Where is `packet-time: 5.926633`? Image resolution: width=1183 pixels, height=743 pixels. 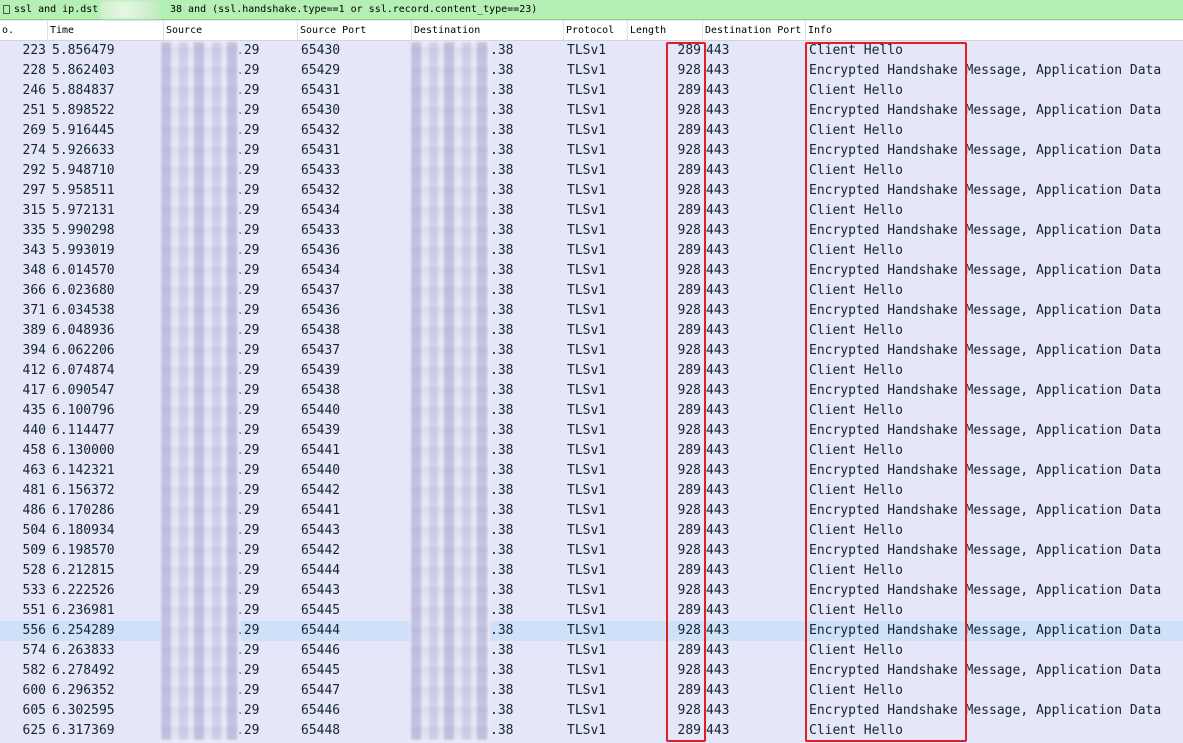
packet-time: 5.926633 is located at coordinates (83, 150).